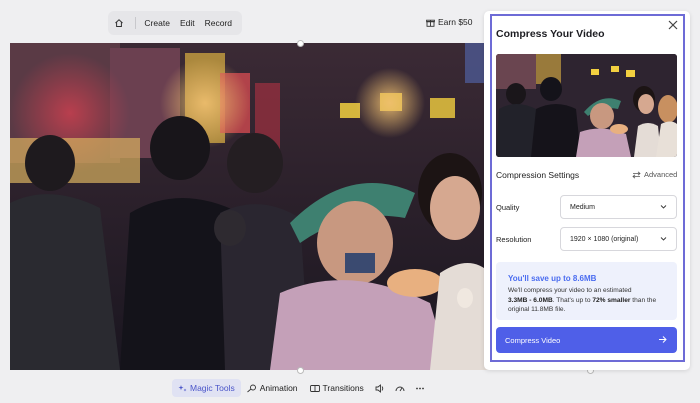  Describe the element at coordinates (218, 23) in the screenshot. I see `nav-record: Record` at that location.